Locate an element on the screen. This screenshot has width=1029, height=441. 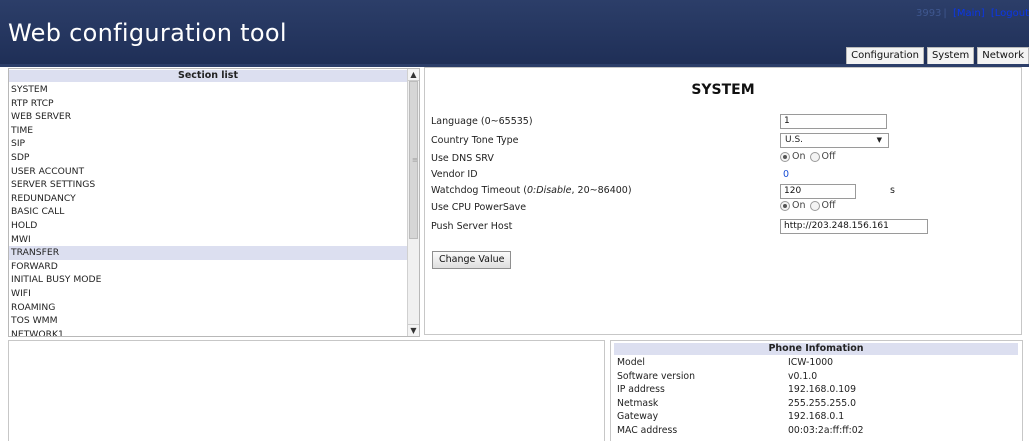
cpu-powersave-off-radio is located at coordinates (814, 205).